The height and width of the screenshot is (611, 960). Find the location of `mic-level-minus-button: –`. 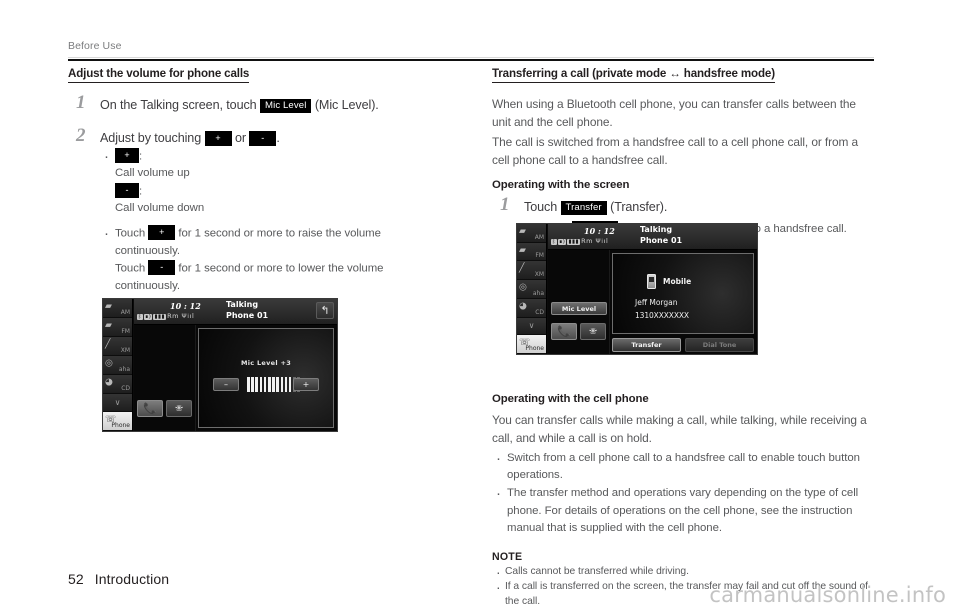

mic-level-minus-button: – is located at coordinates (226, 384).